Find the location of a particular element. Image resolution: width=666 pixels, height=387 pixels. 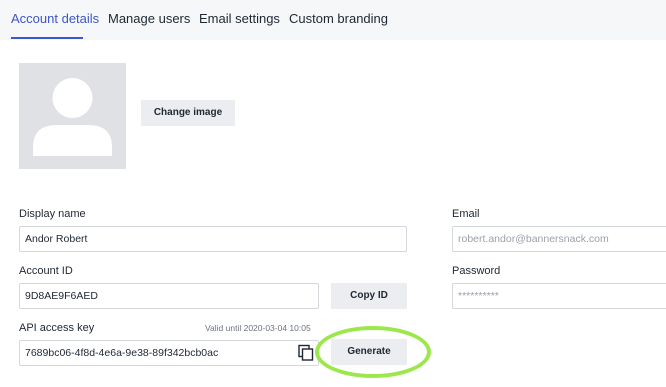

user-silhouette-icon is located at coordinates (72, 117).